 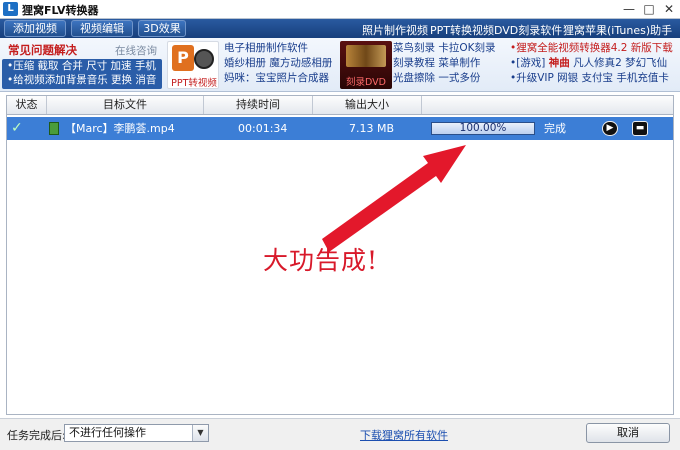 I want to click on open-folder-icon: ▬, so click(x=640, y=128).